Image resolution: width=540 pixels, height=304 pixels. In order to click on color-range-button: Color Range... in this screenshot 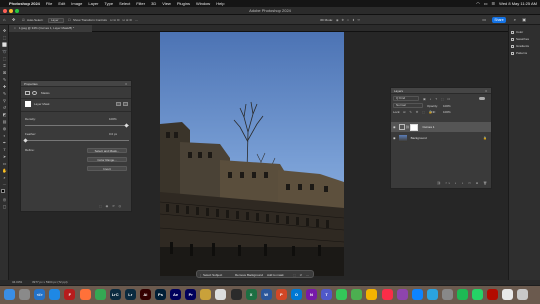, I will do `click(107, 159)`.